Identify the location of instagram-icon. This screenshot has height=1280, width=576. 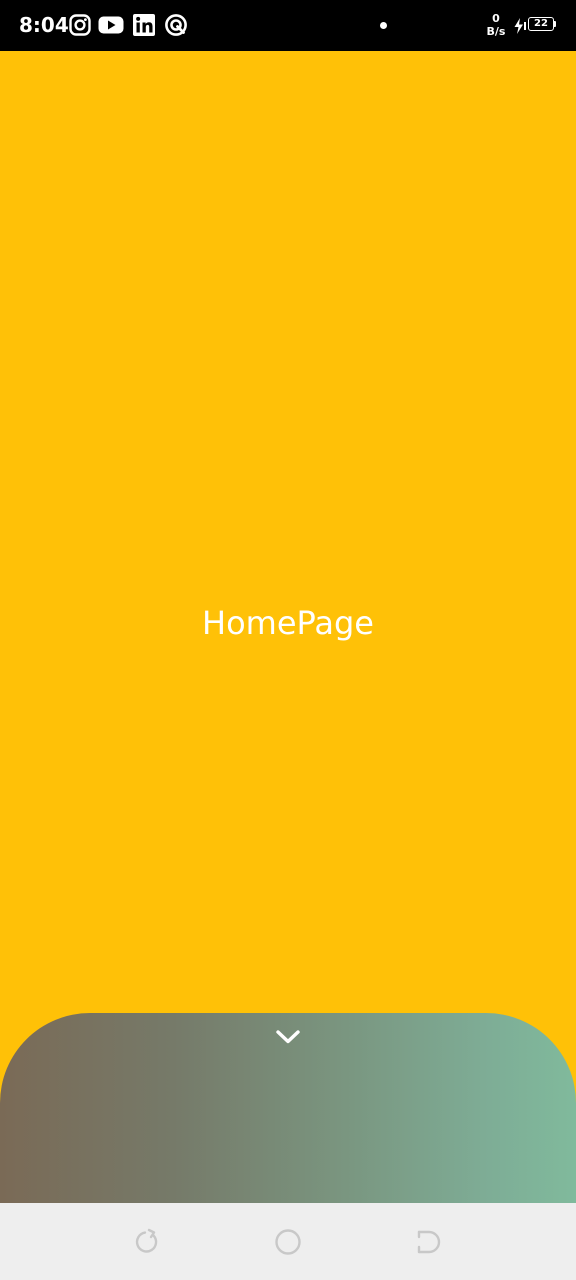
(80, 25).